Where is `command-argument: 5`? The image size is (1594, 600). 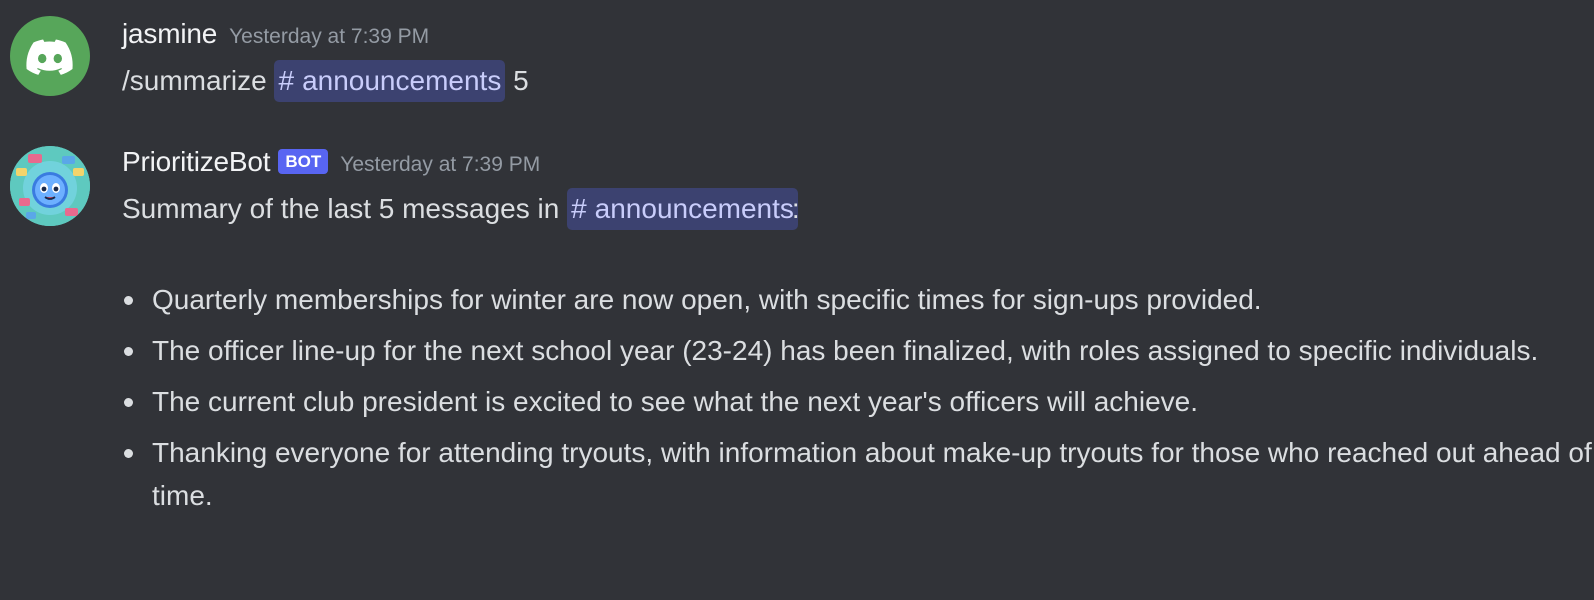
command-argument: 5 is located at coordinates (521, 80).